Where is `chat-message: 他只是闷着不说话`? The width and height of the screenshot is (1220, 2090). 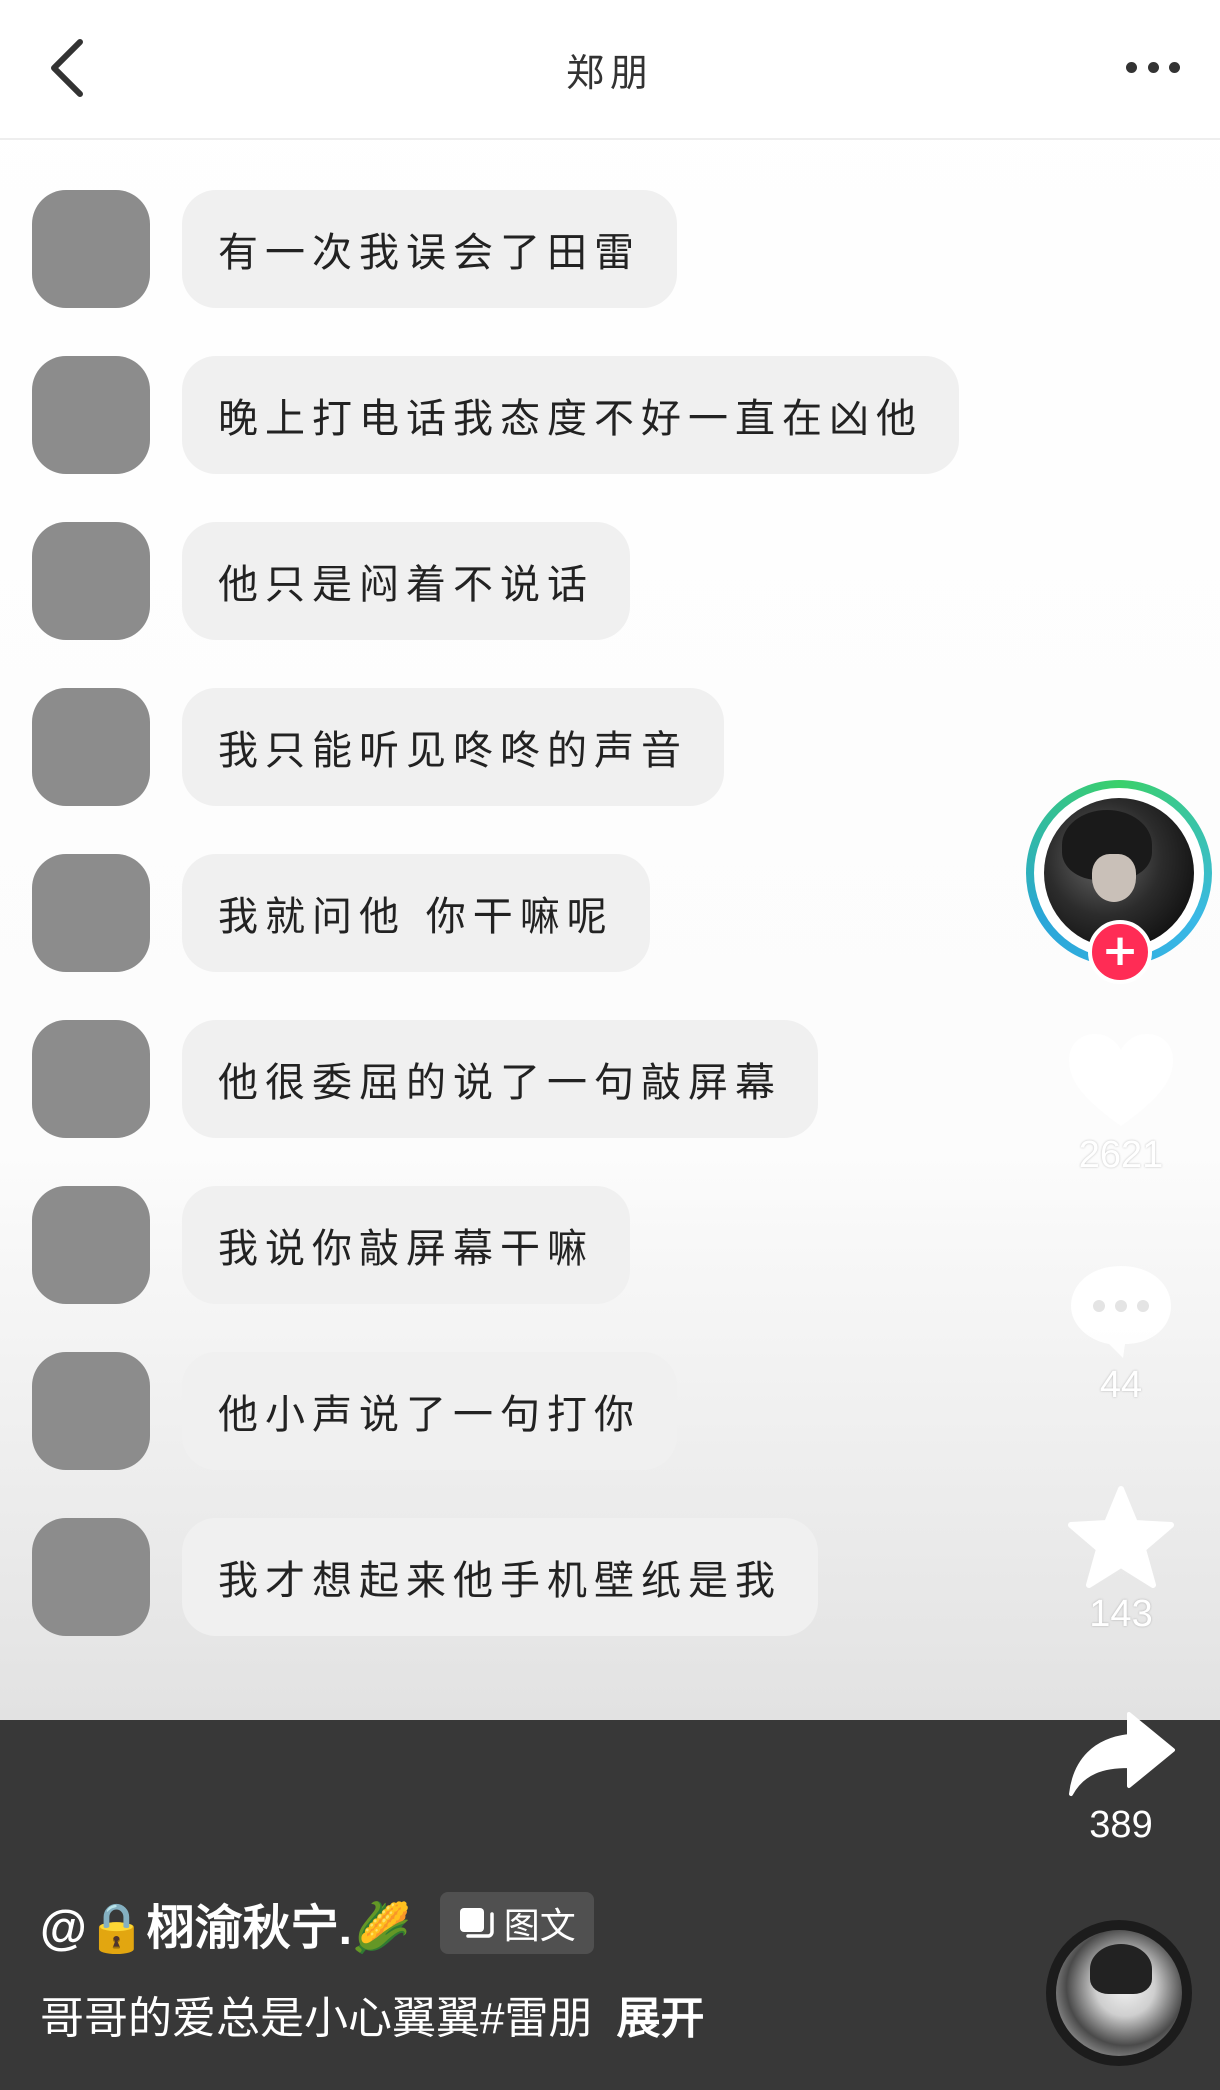 chat-message: 他只是闷着不说话 is located at coordinates (610, 581).